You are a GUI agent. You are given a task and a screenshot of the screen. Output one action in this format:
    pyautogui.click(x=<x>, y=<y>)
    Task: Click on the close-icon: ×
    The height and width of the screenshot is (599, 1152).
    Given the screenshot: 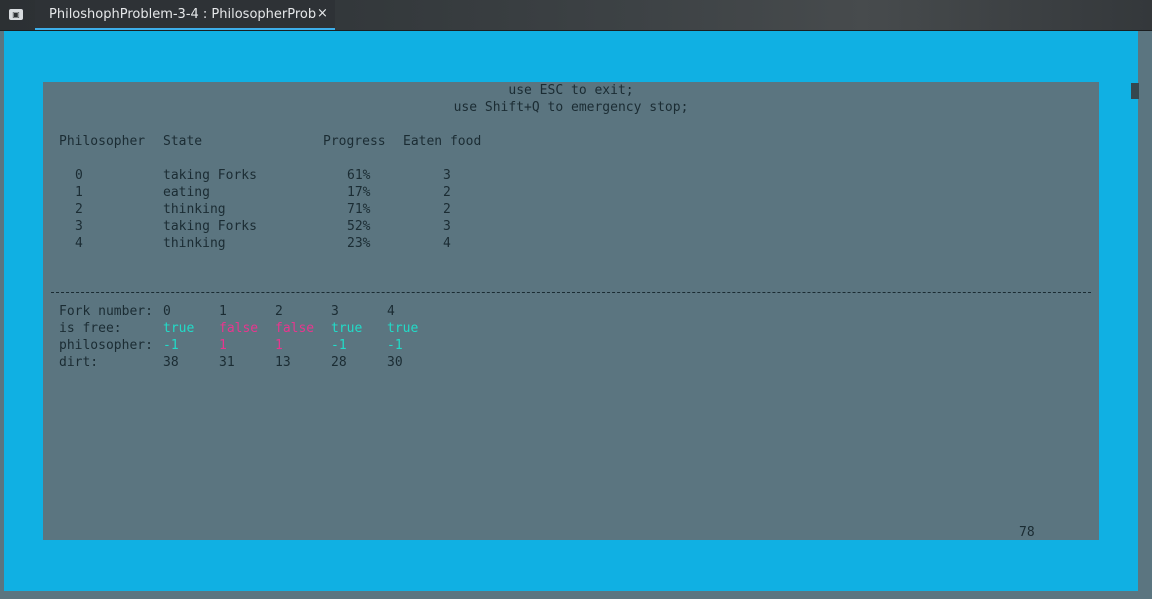 What is the action you would take?
    pyautogui.click(x=322, y=13)
    